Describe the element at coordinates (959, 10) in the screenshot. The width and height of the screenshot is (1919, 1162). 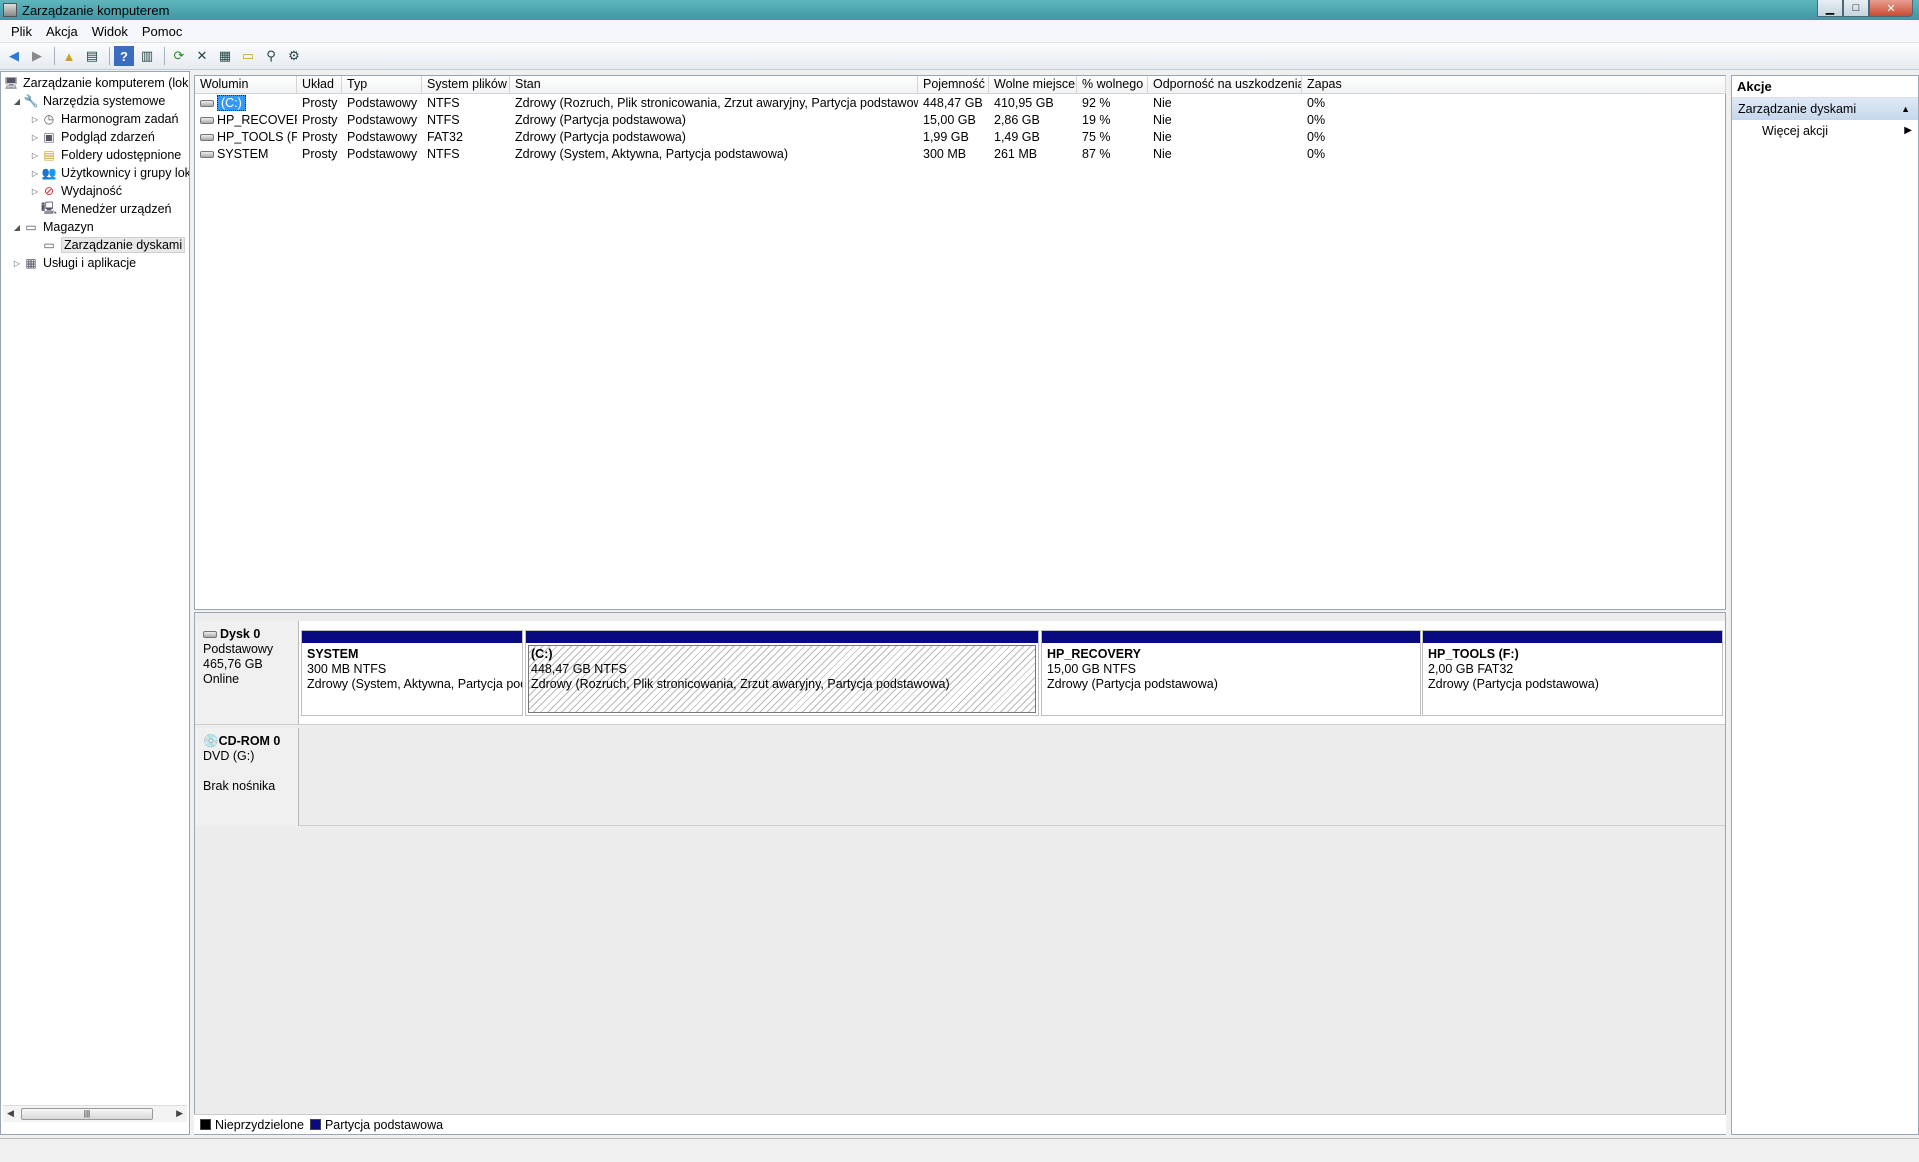
I see `title-bar: Zarządzanie komputerem ▁ □ ✕` at that location.